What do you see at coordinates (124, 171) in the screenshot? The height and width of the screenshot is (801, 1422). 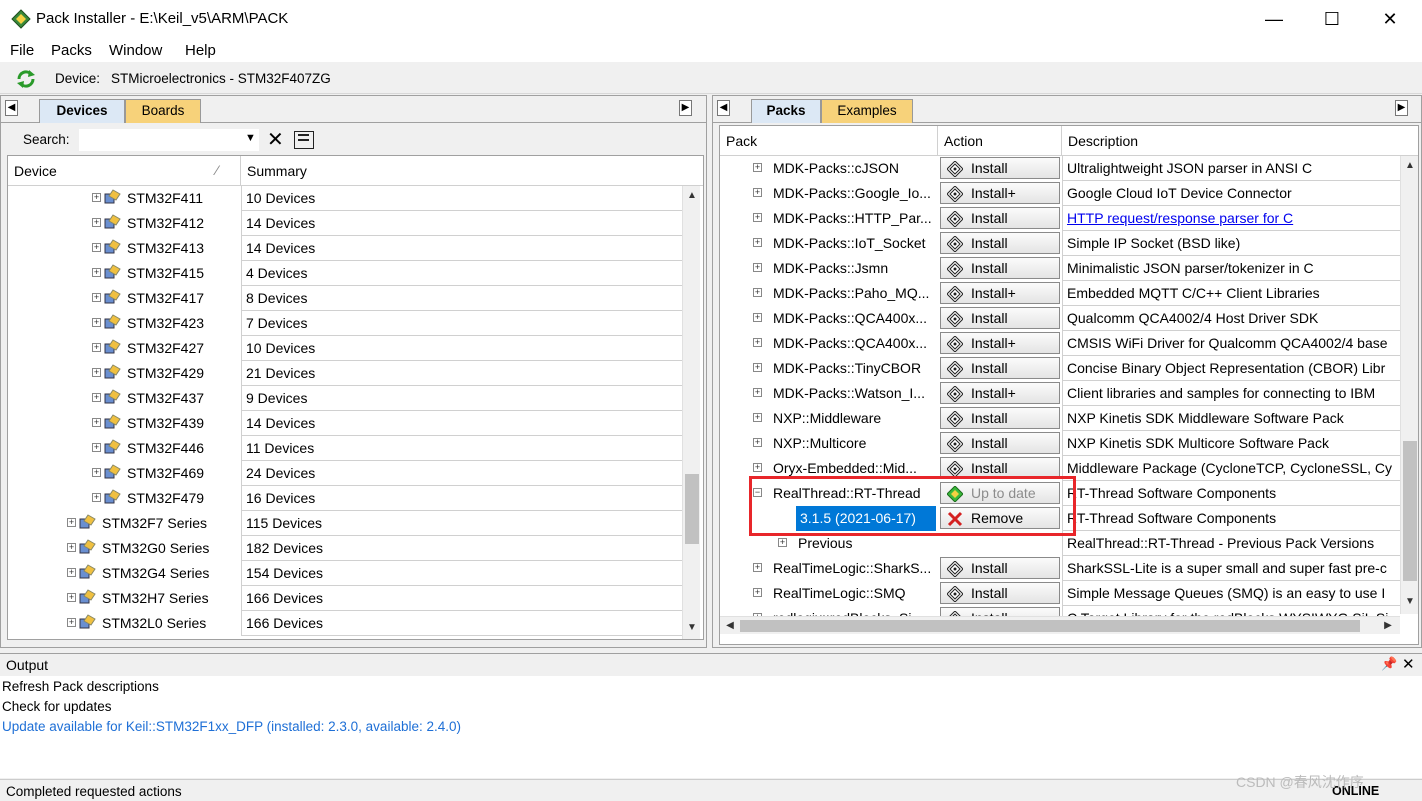 I see `column-device: Device` at bounding box center [124, 171].